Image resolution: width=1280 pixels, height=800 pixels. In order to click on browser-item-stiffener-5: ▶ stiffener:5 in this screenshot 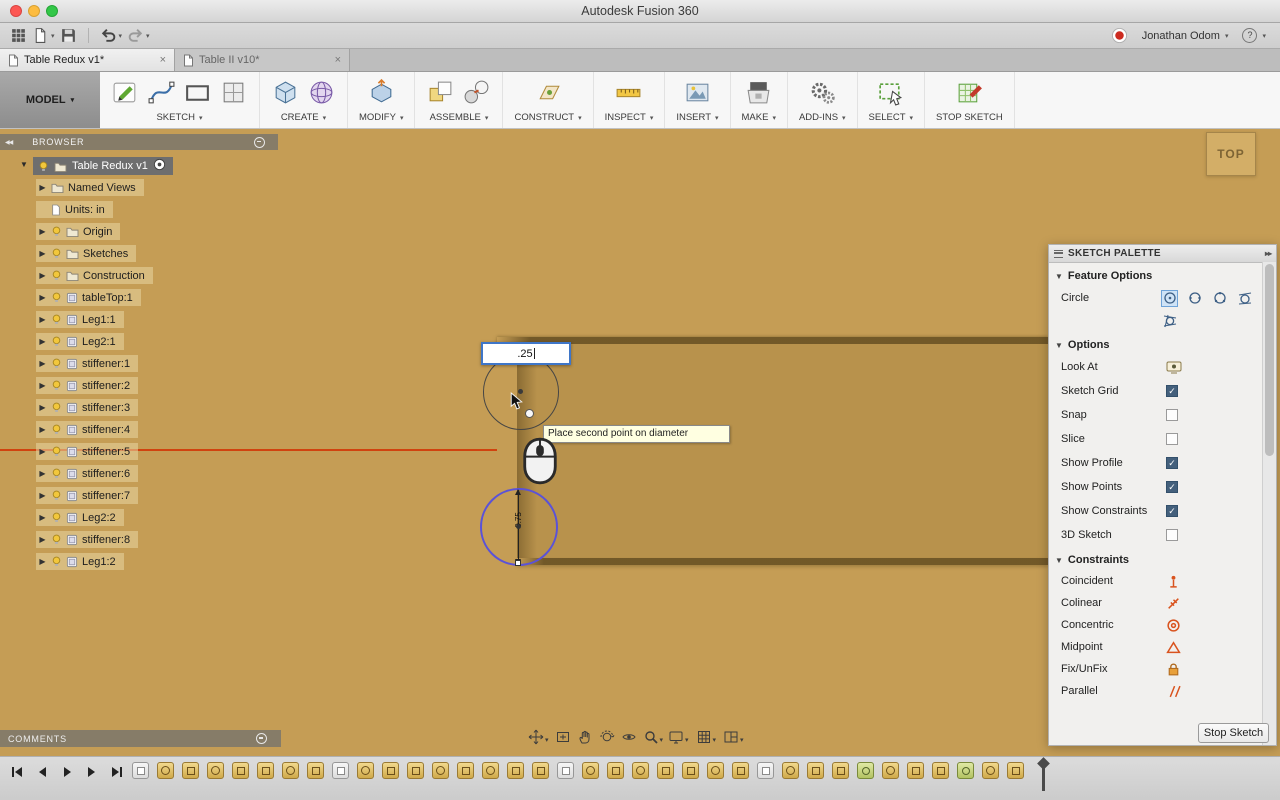, I will do `click(87, 451)`.